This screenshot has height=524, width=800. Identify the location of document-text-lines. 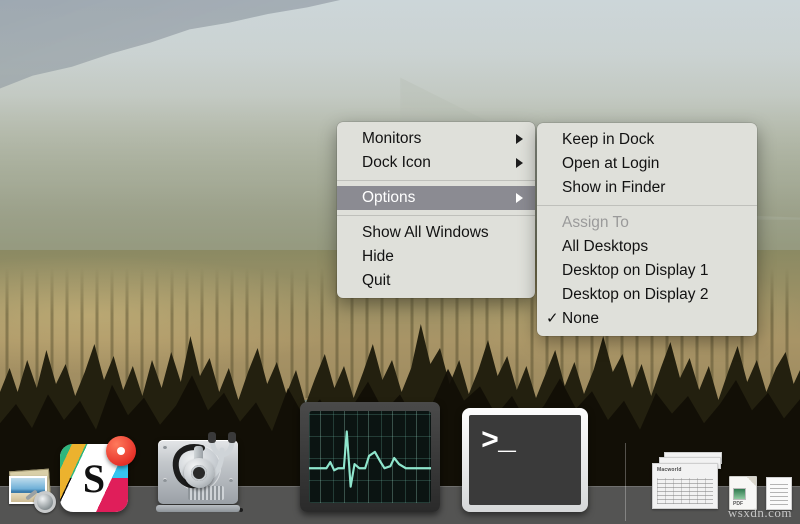
(779, 494).